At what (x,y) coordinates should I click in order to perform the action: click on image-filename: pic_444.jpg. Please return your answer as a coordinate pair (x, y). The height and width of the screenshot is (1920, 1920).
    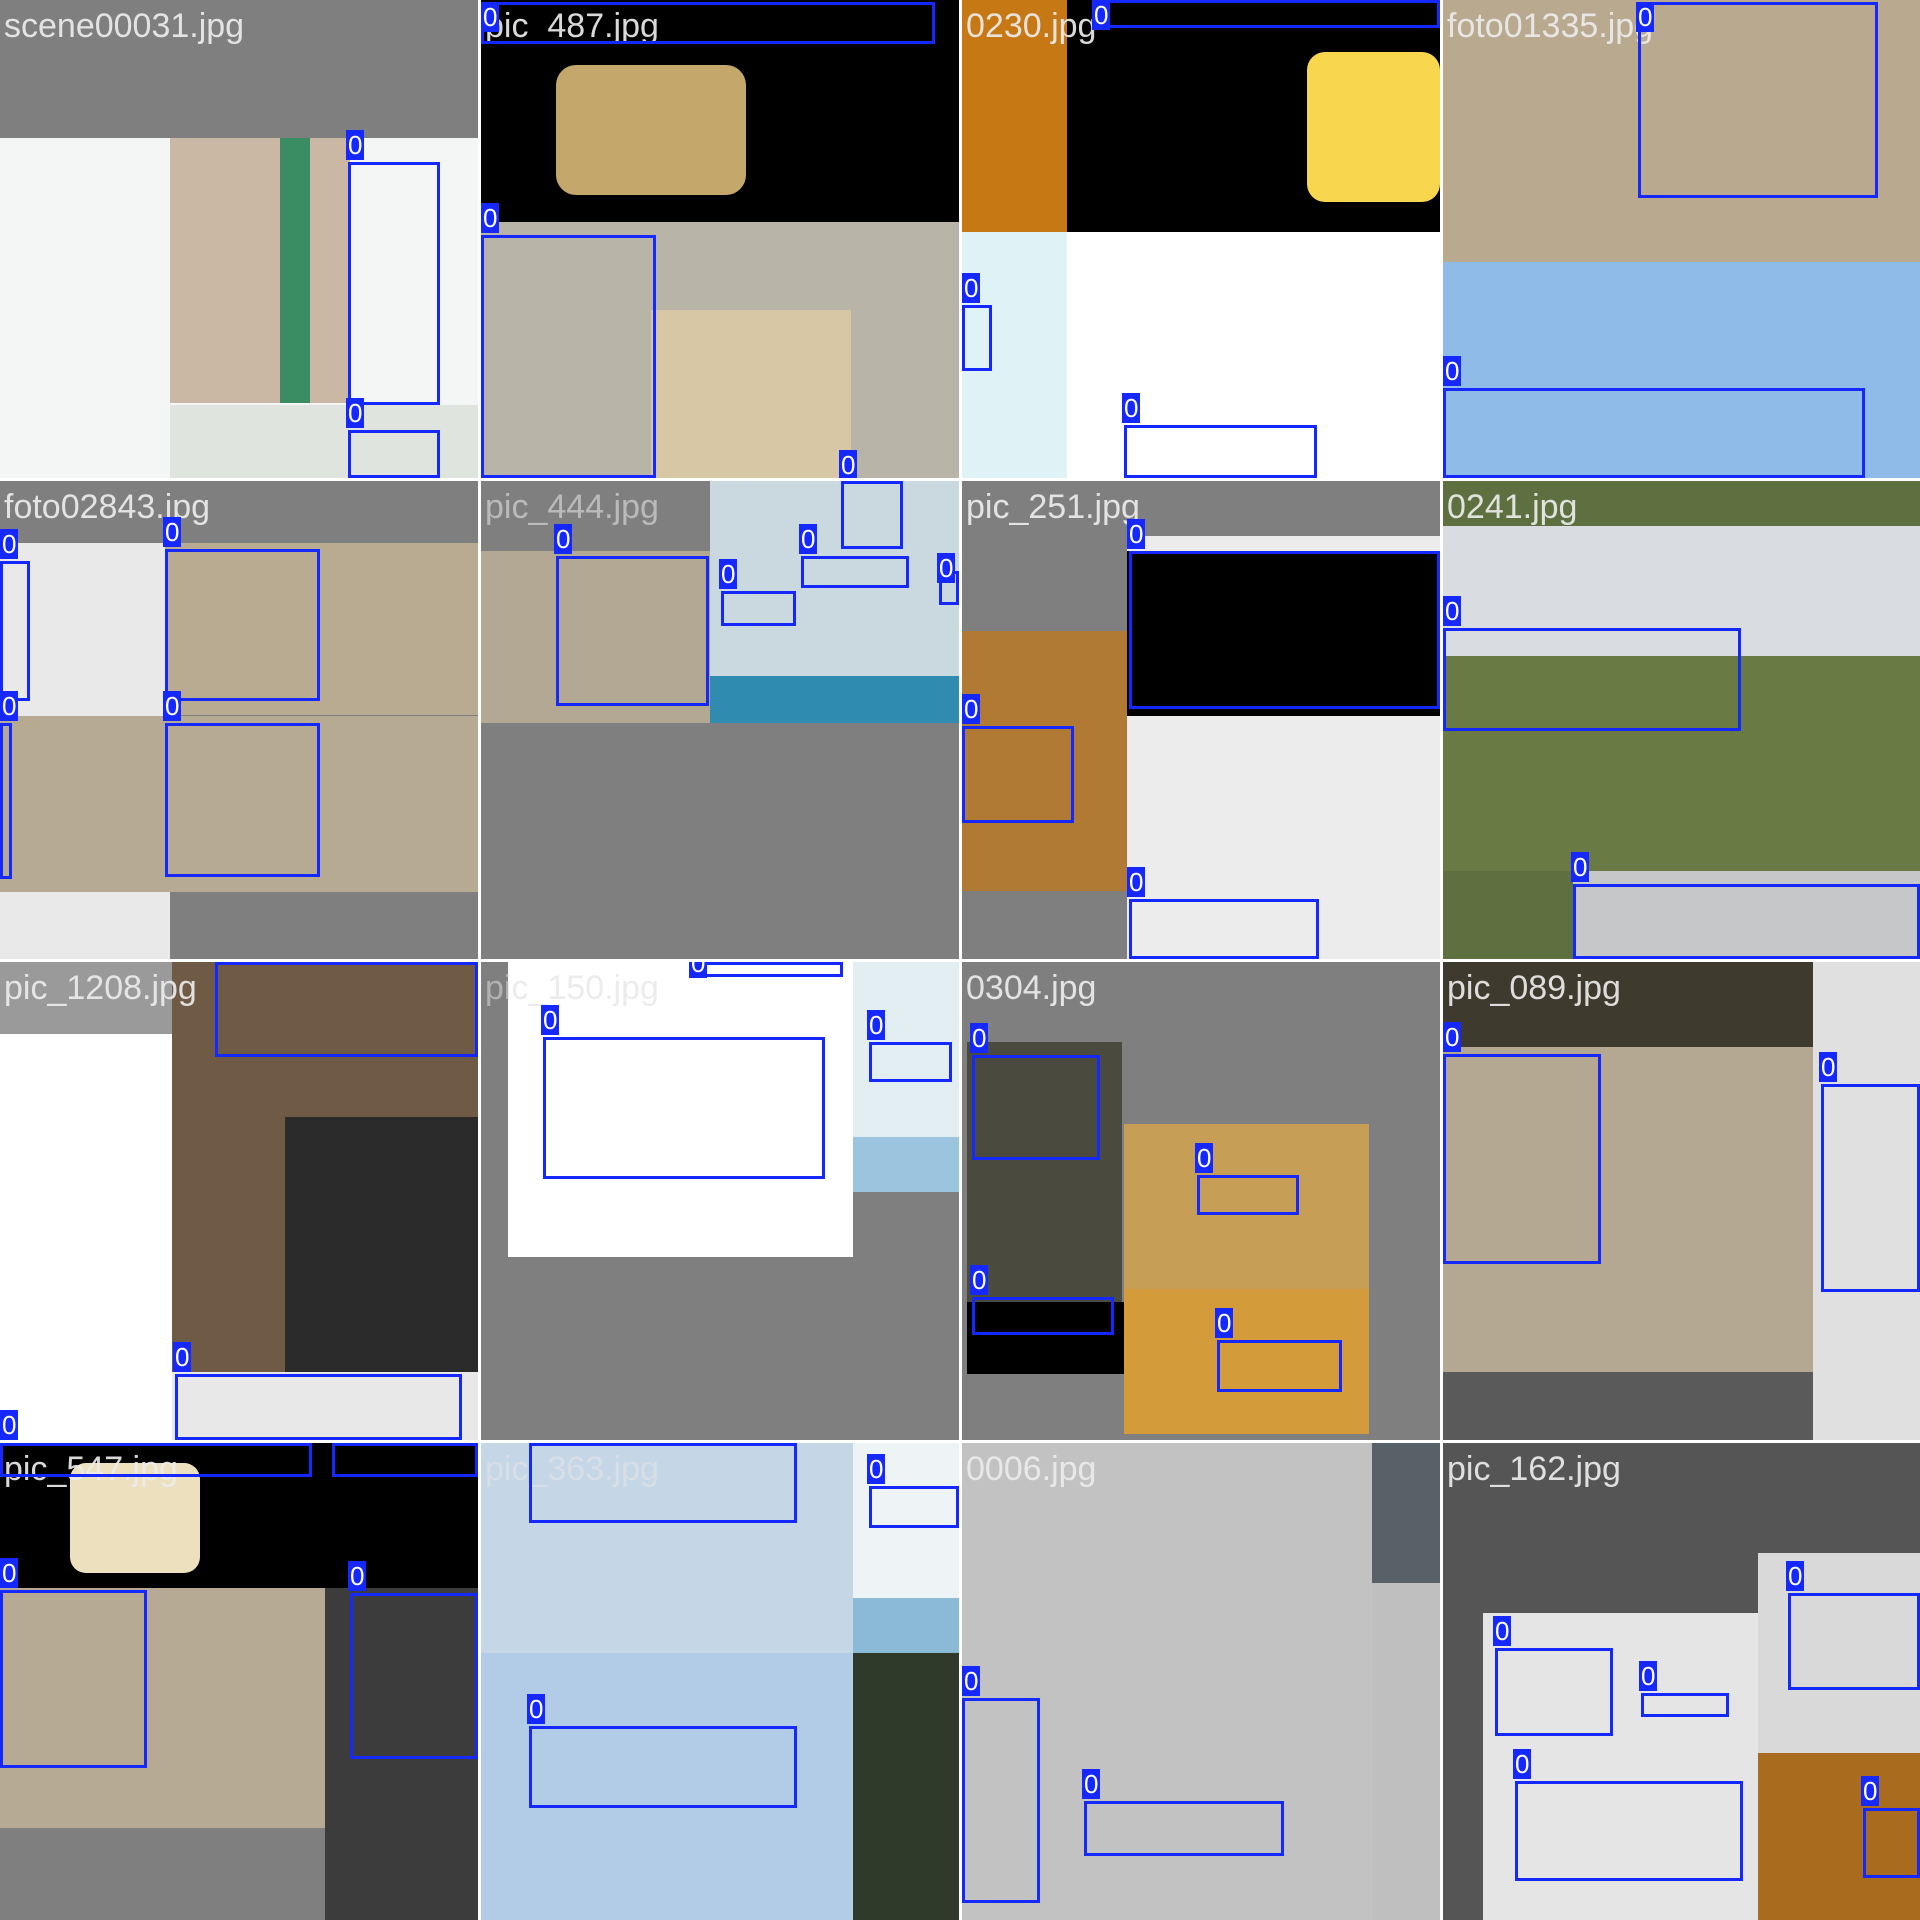
    Looking at the image, I should click on (572, 507).